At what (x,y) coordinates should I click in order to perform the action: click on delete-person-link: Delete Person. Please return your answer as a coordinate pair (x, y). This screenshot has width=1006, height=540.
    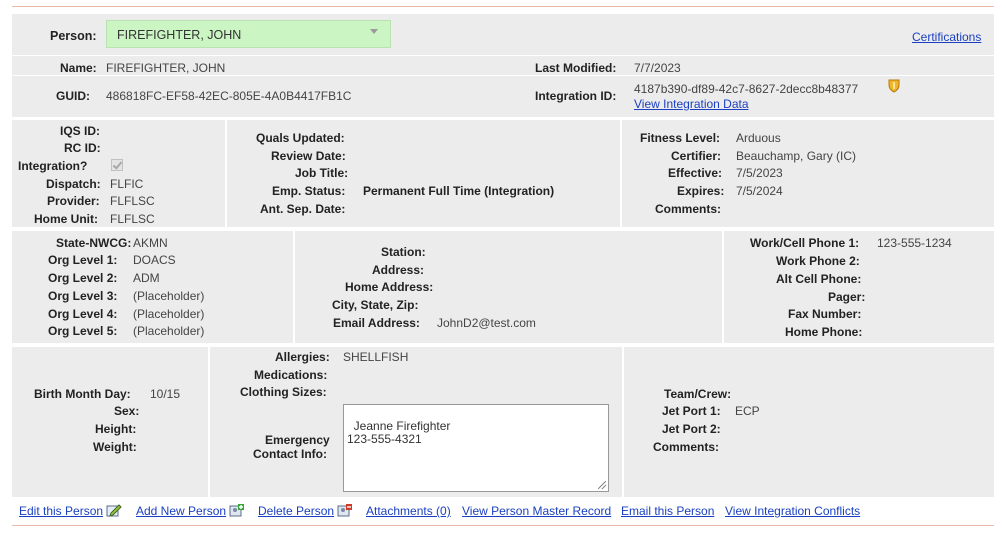
    Looking at the image, I should click on (305, 511).